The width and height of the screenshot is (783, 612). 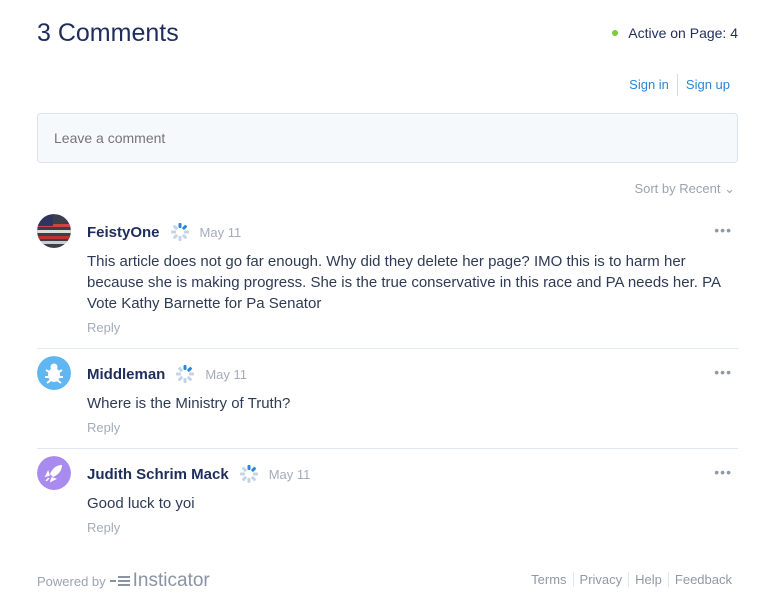 I want to click on brand-name: Insticator, so click(x=171, y=580).